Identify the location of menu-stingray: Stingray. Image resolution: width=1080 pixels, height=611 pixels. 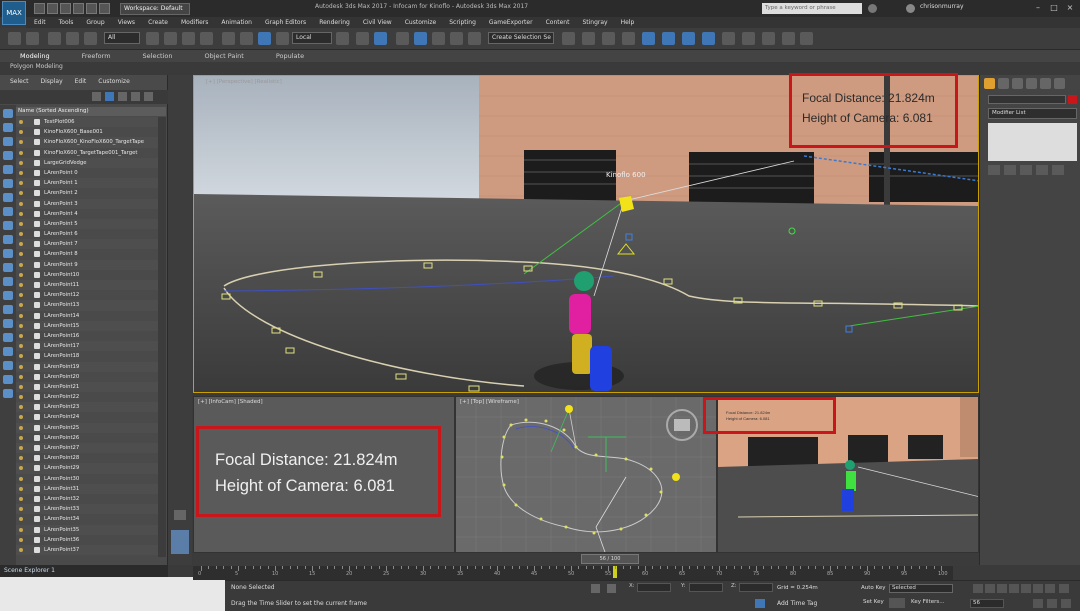
(594, 22).